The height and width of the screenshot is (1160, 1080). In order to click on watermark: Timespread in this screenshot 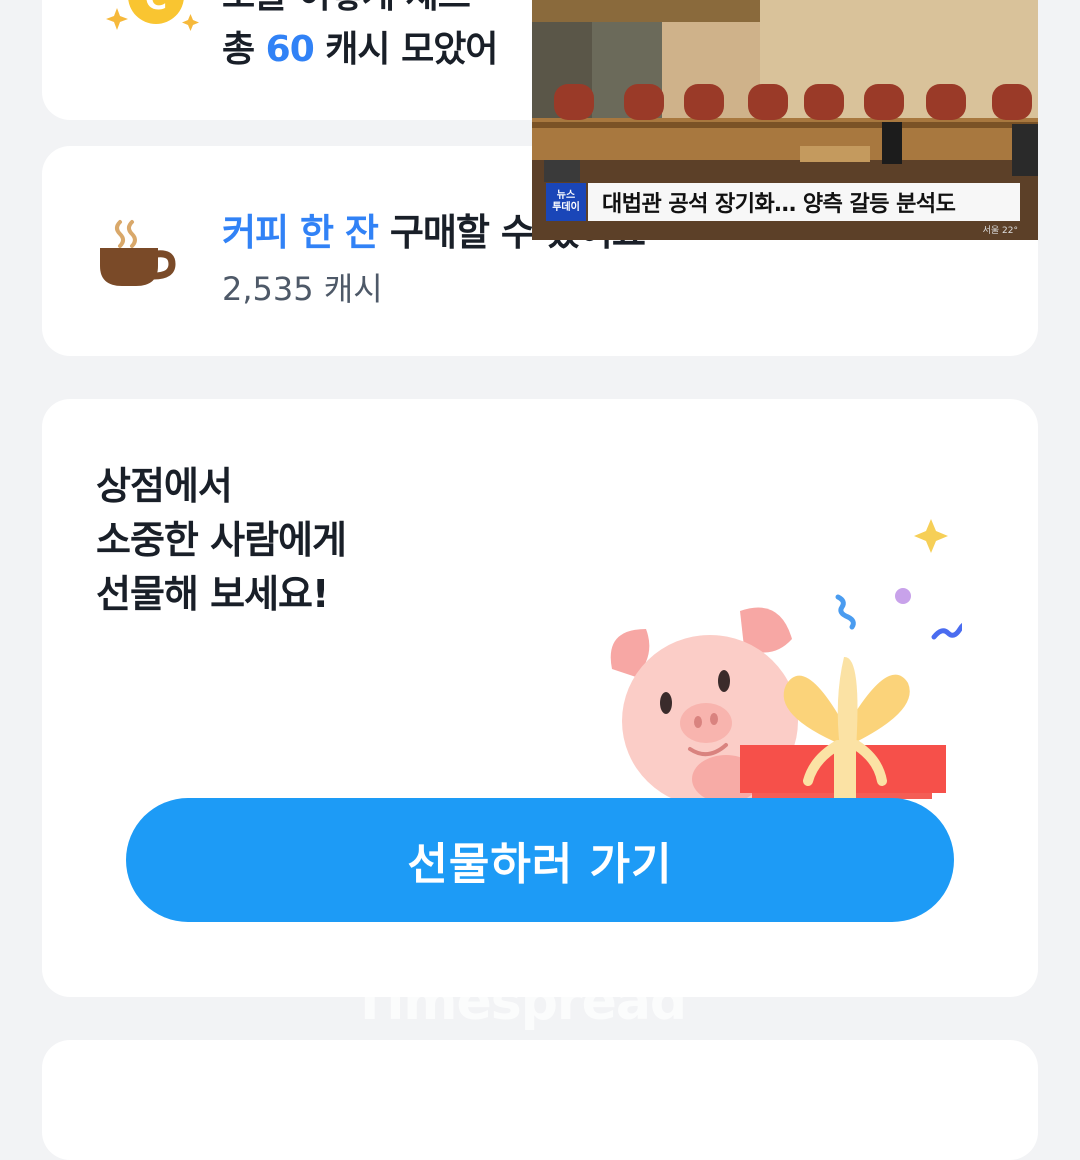, I will do `click(519, 1002)`.